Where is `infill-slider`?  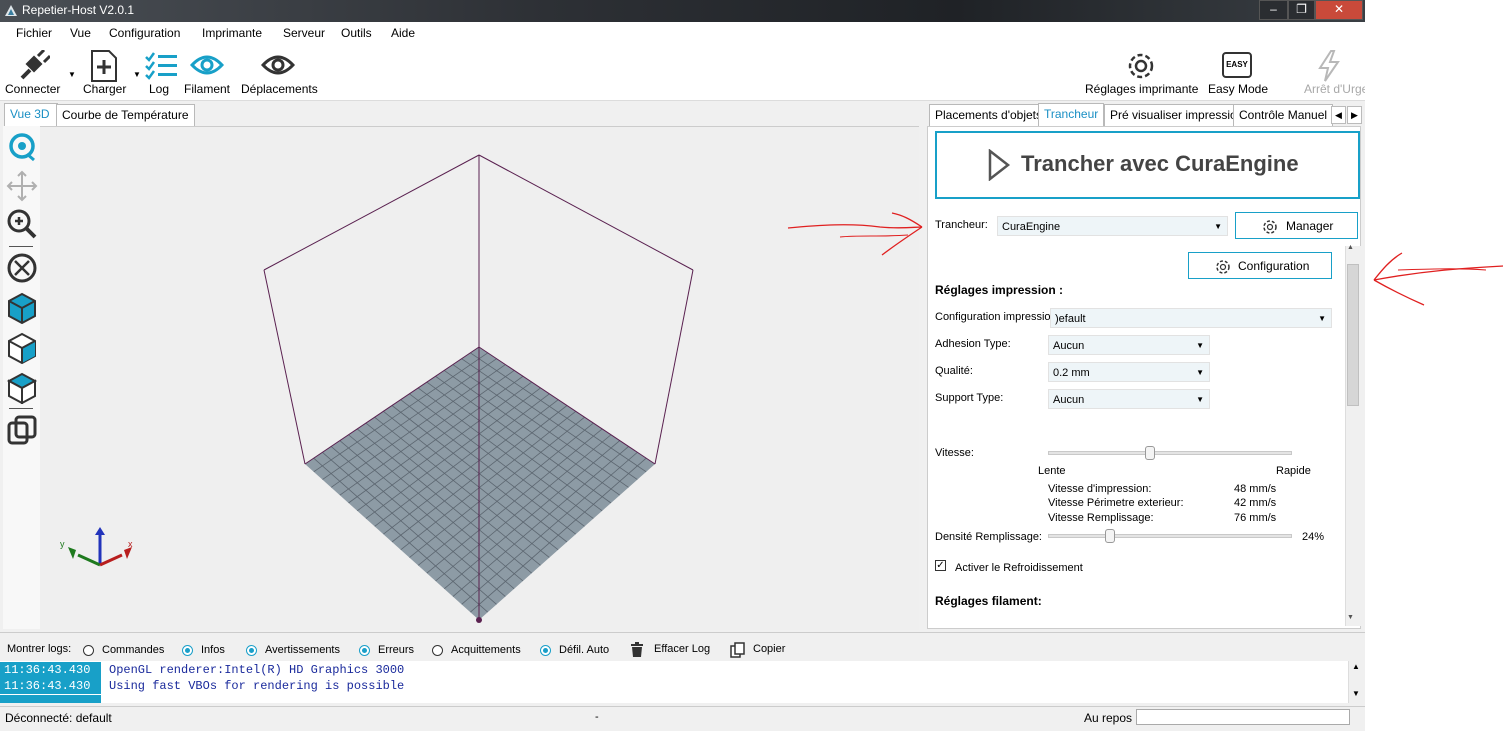 infill-slider is located at coordinates (1170, 536).